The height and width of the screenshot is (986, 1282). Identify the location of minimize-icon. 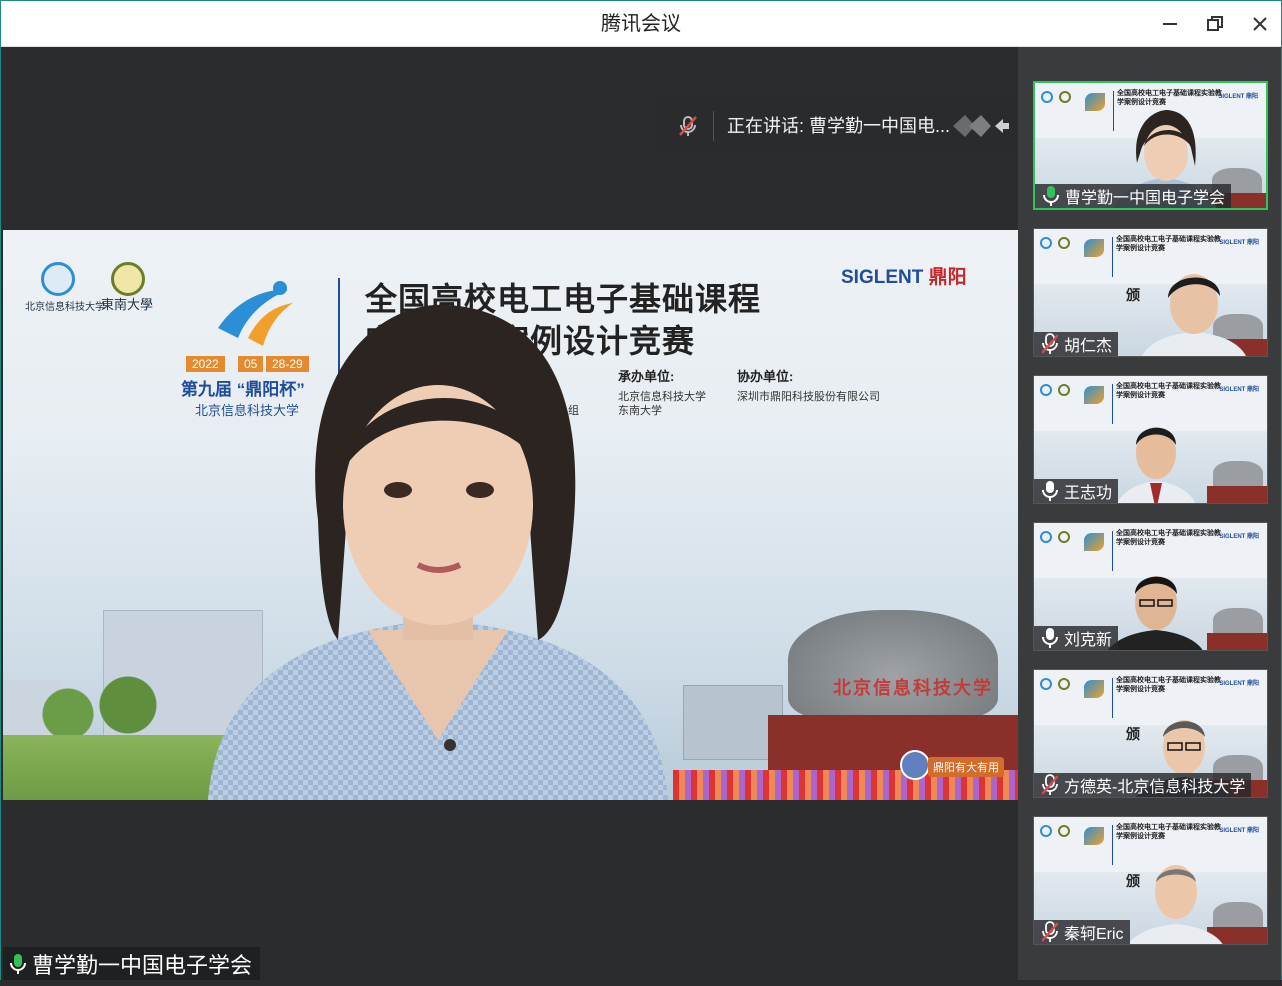
(1170, 24).